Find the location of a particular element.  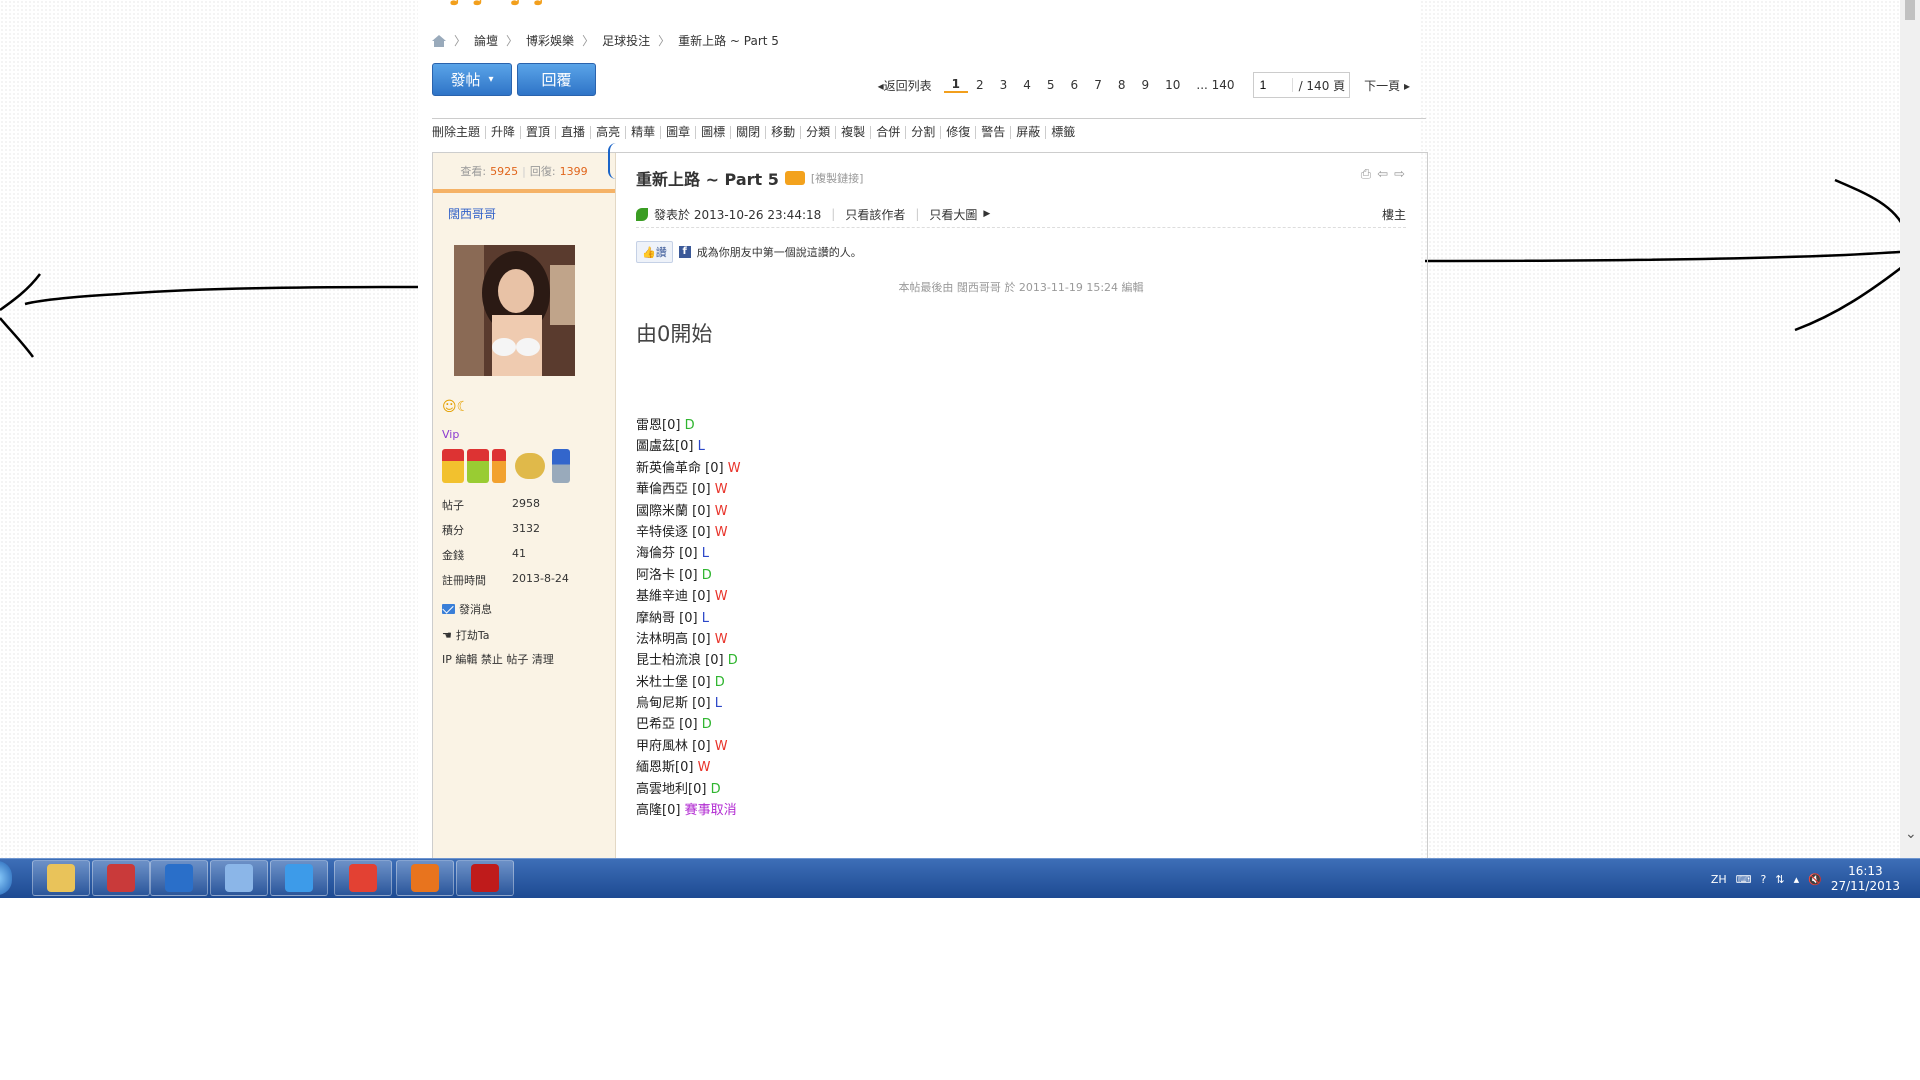

team-line: 甲府風林 [0] W is located at coordinates (688, 746).